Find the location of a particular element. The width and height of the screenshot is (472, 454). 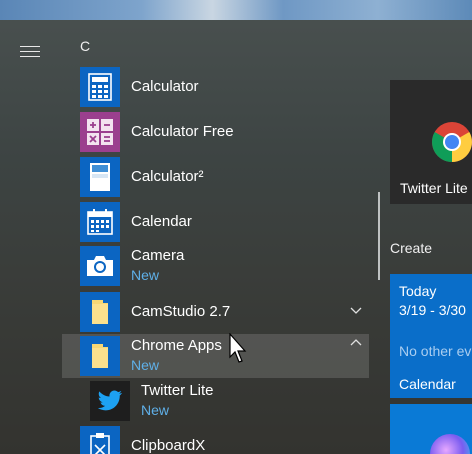

scrollbar is located at coordinates (379, 236).